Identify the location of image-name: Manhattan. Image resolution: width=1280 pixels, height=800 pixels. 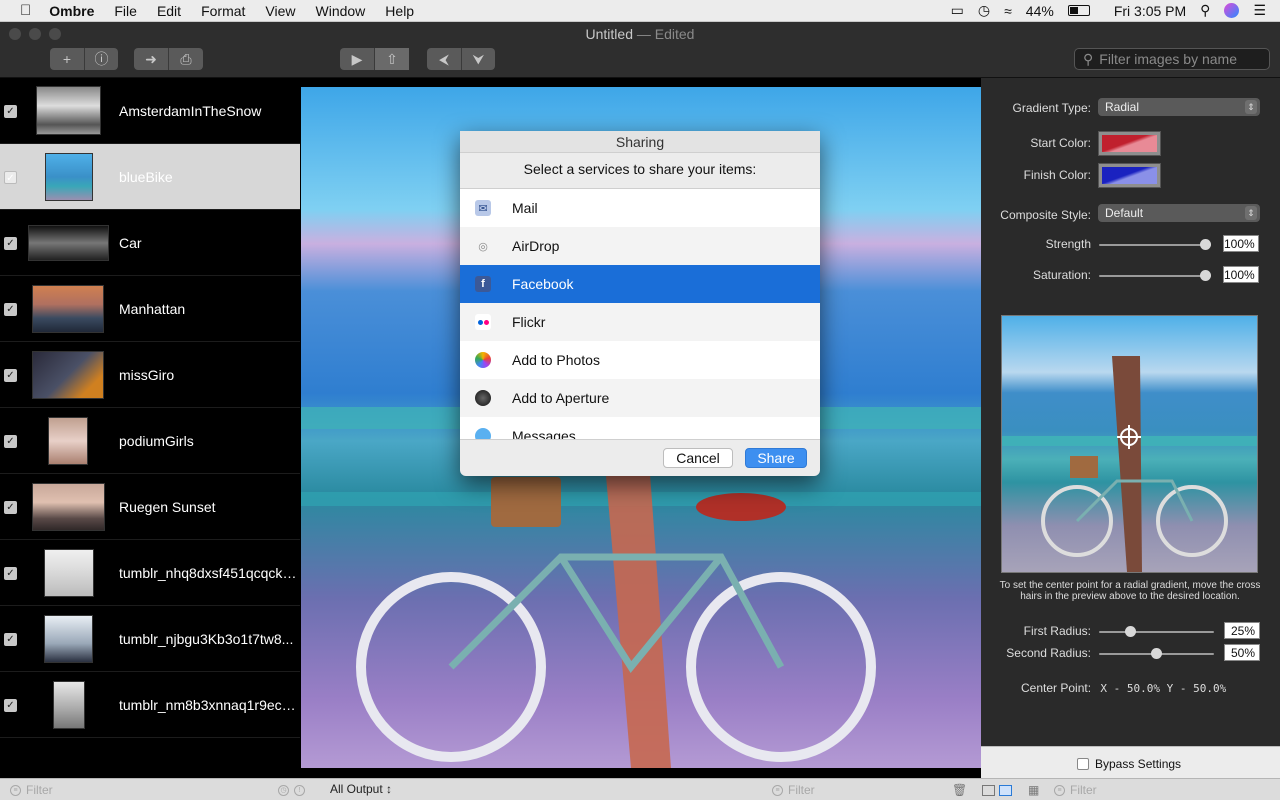
(152, 308).